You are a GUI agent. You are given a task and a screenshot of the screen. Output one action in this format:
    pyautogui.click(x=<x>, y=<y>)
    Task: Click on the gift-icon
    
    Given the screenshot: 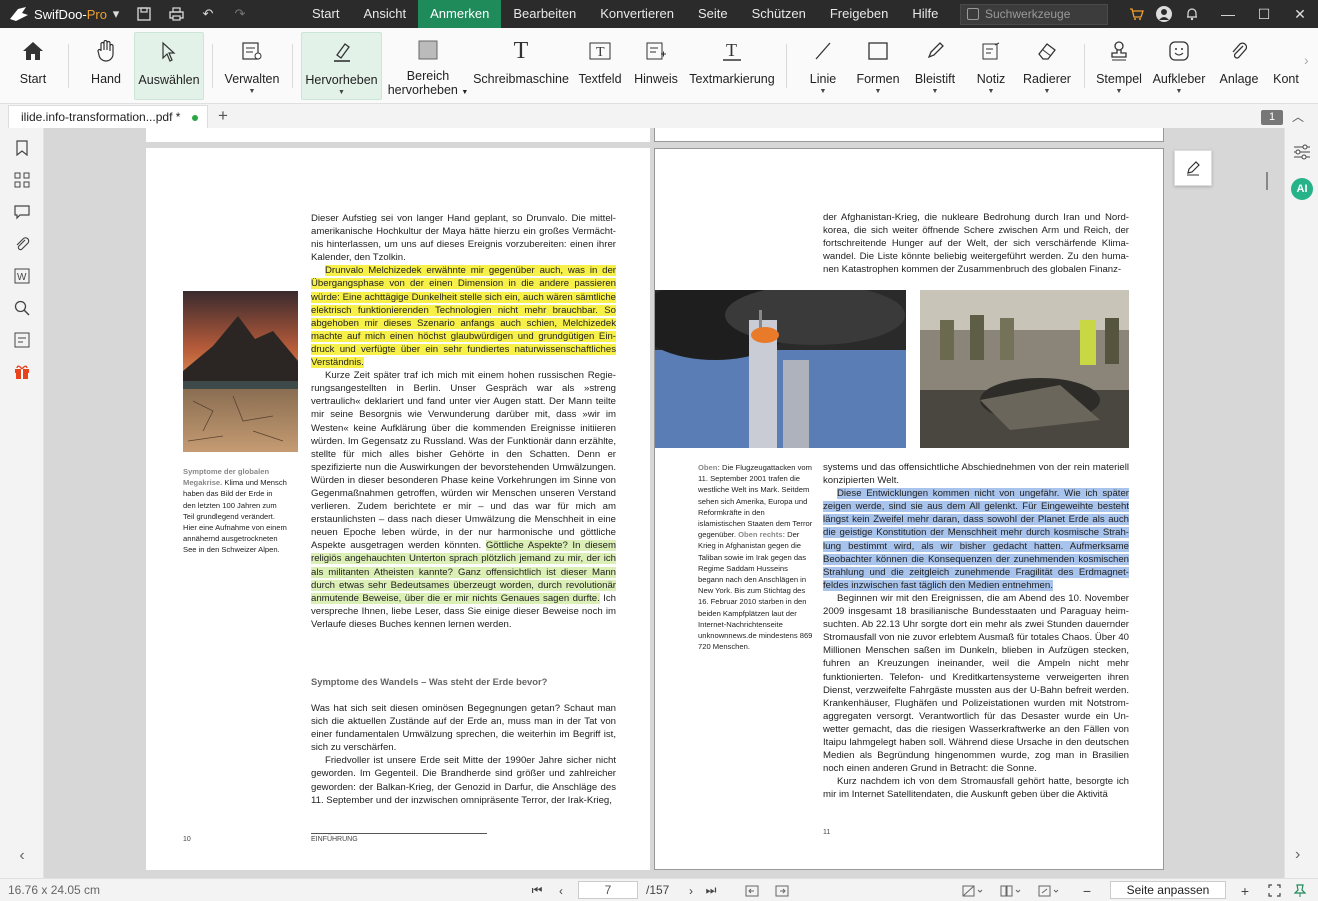 What is the action you would take?
    pyautogui.click(x=22, y=372)
    